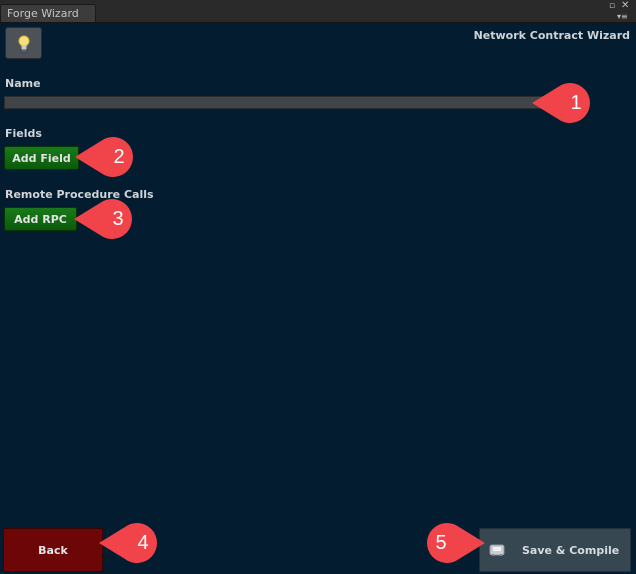 This screenshot has width=636, height=574. I want to click on add-rpc-button: Add RPC, so click(40, 219).